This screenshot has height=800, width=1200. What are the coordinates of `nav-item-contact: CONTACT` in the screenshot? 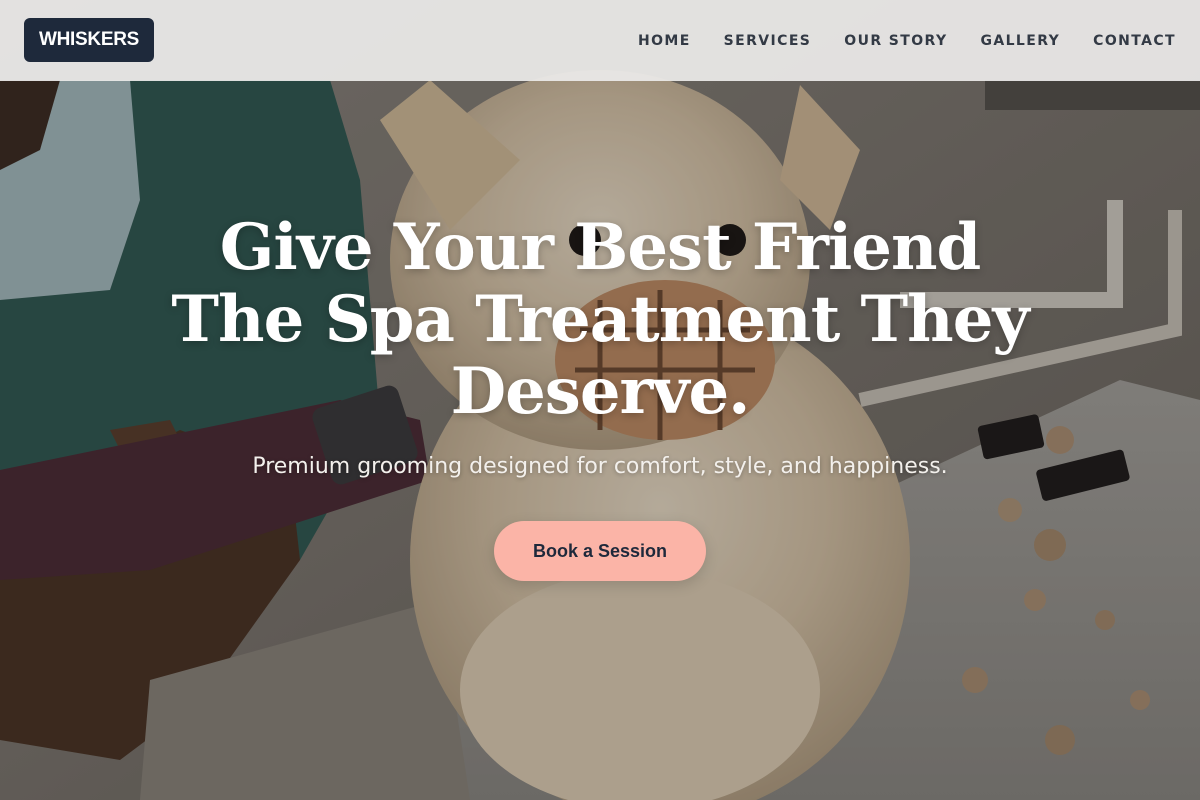 It's located at (1134, 41).